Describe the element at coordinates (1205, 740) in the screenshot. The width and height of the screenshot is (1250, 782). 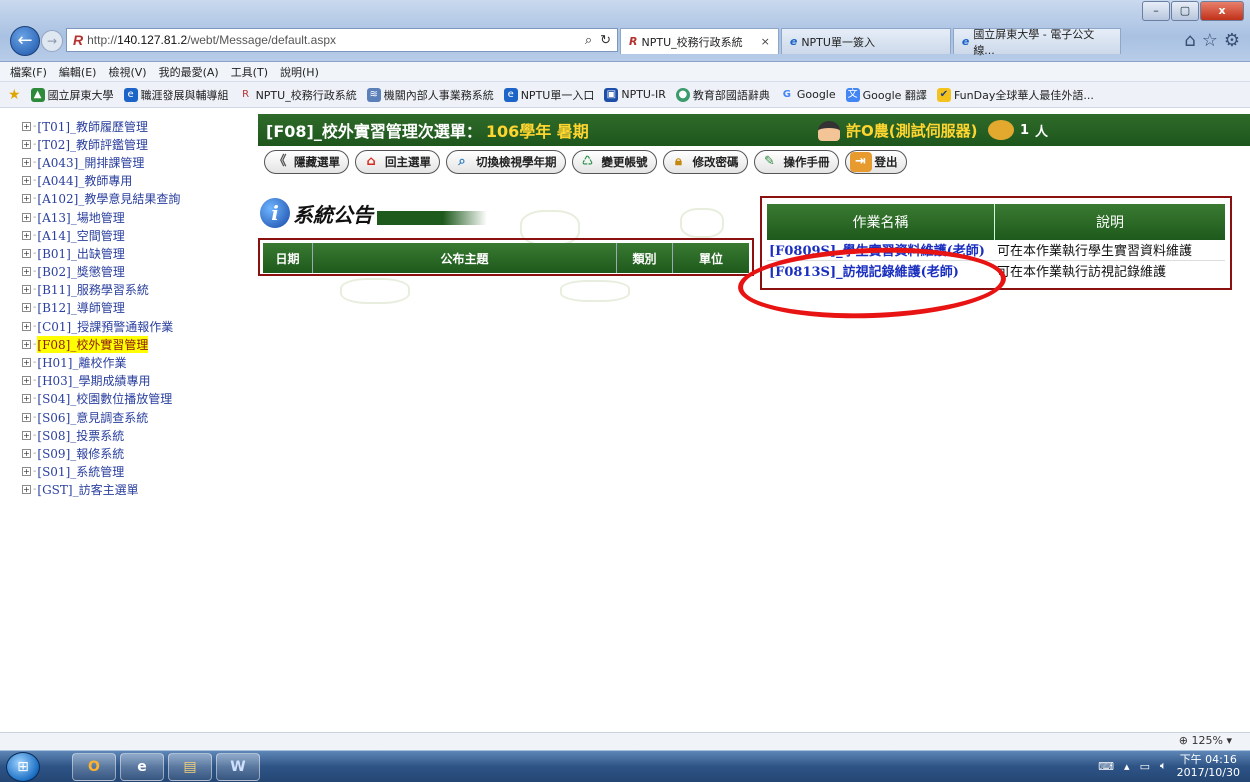
I see `zoom-level: ⊕ 125% ▾` at that location.